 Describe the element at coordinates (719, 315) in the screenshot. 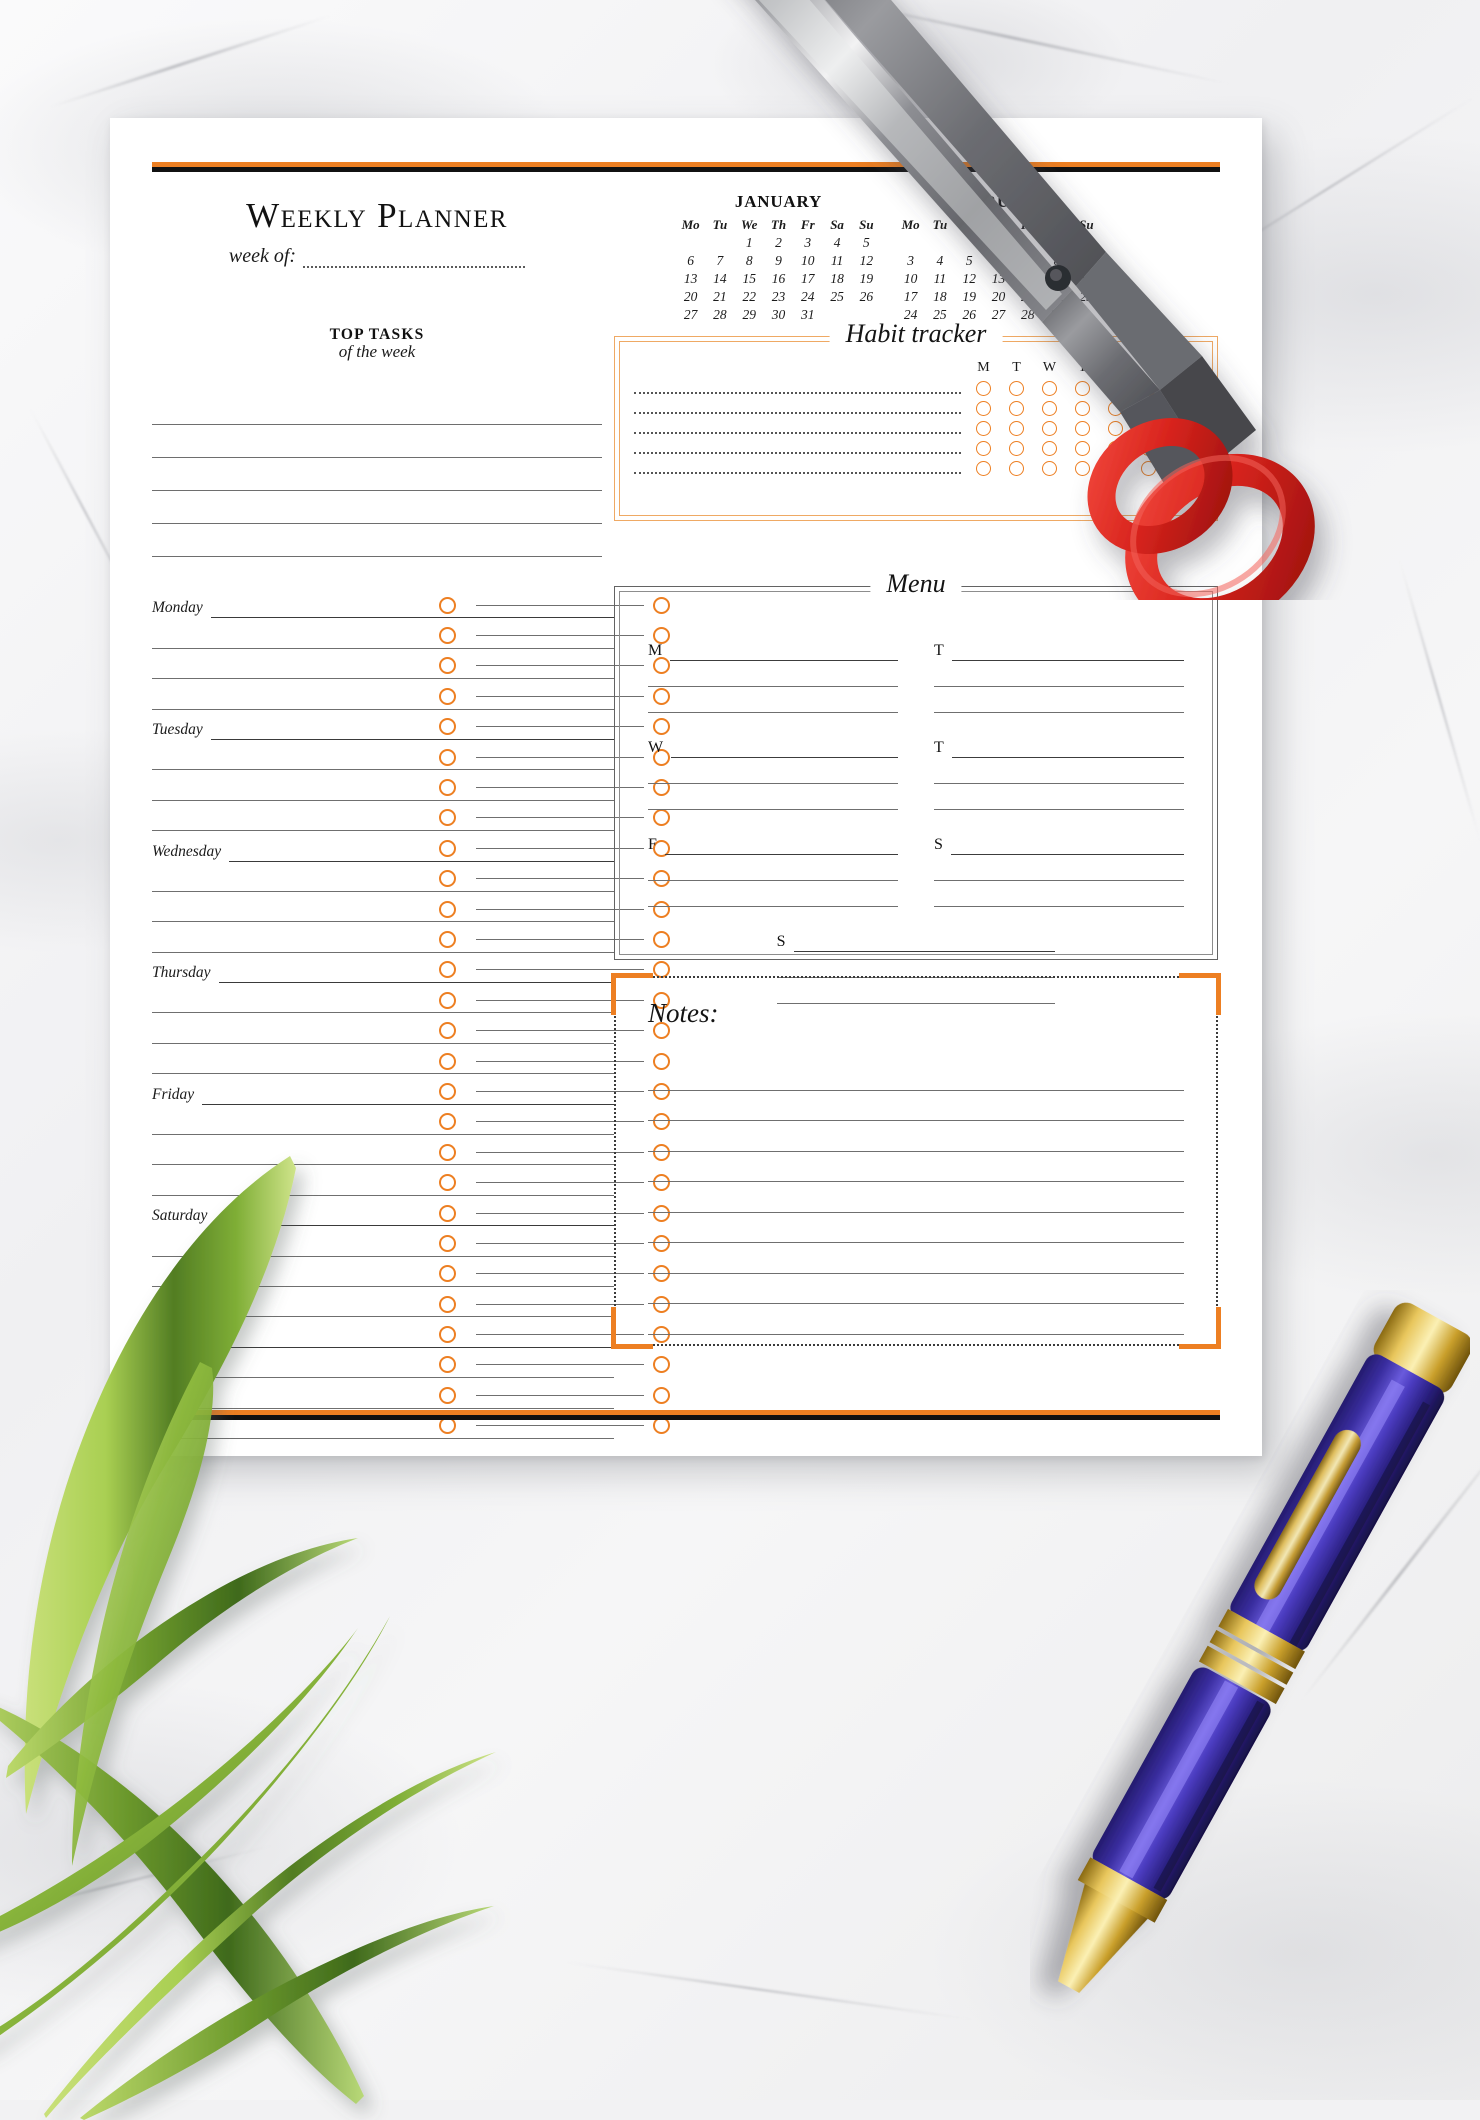

I see `calendar-date-cell: 28` at that location.